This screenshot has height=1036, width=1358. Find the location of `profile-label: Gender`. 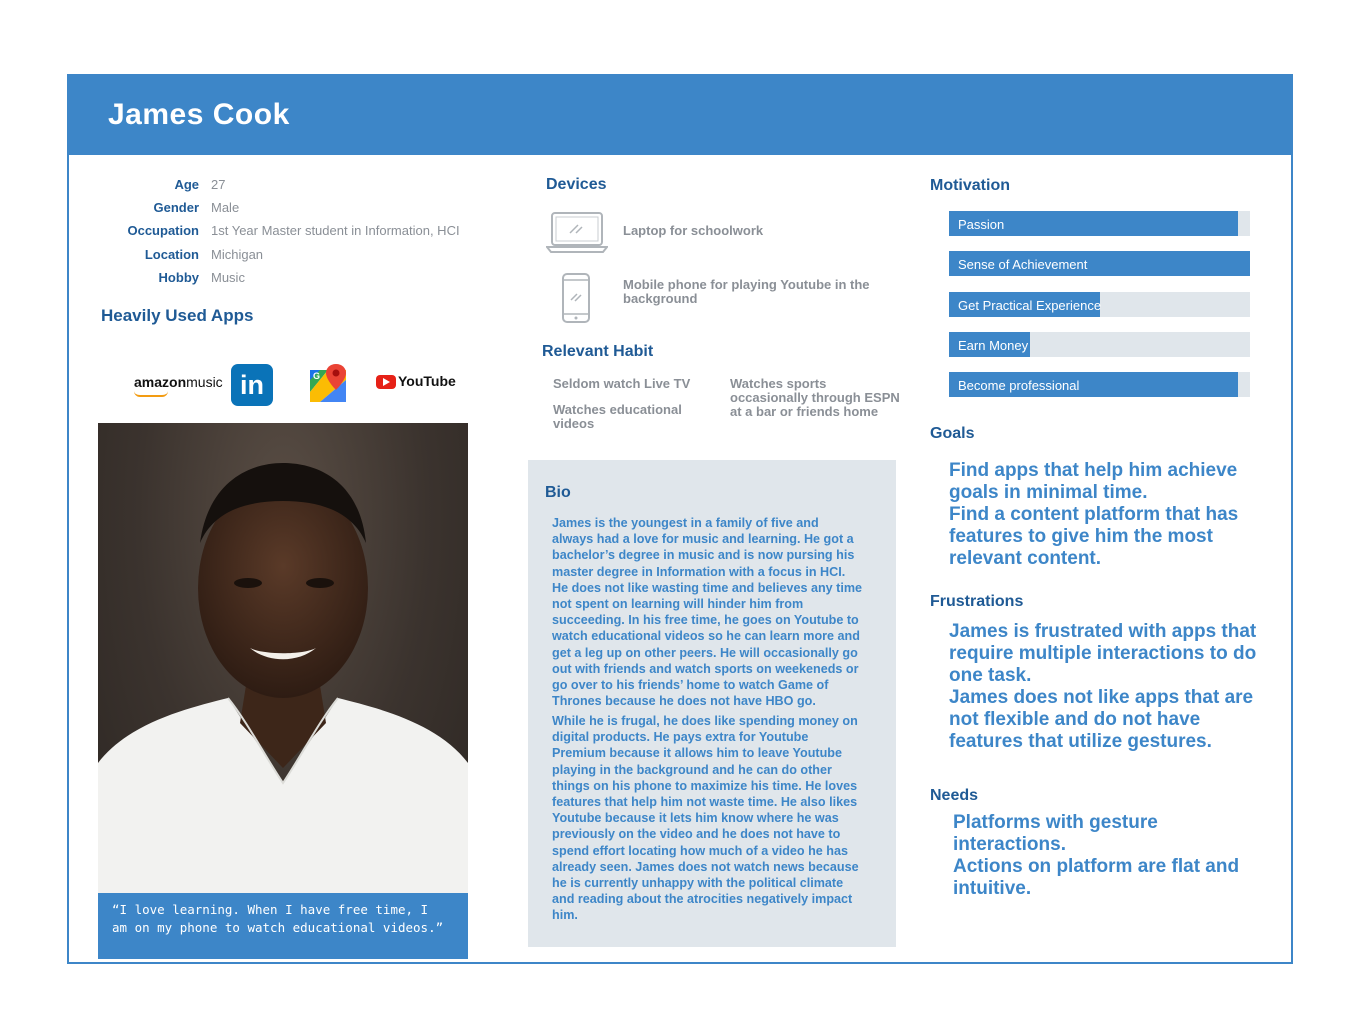

profile-label: Gender is located at coordinates (176, 207).